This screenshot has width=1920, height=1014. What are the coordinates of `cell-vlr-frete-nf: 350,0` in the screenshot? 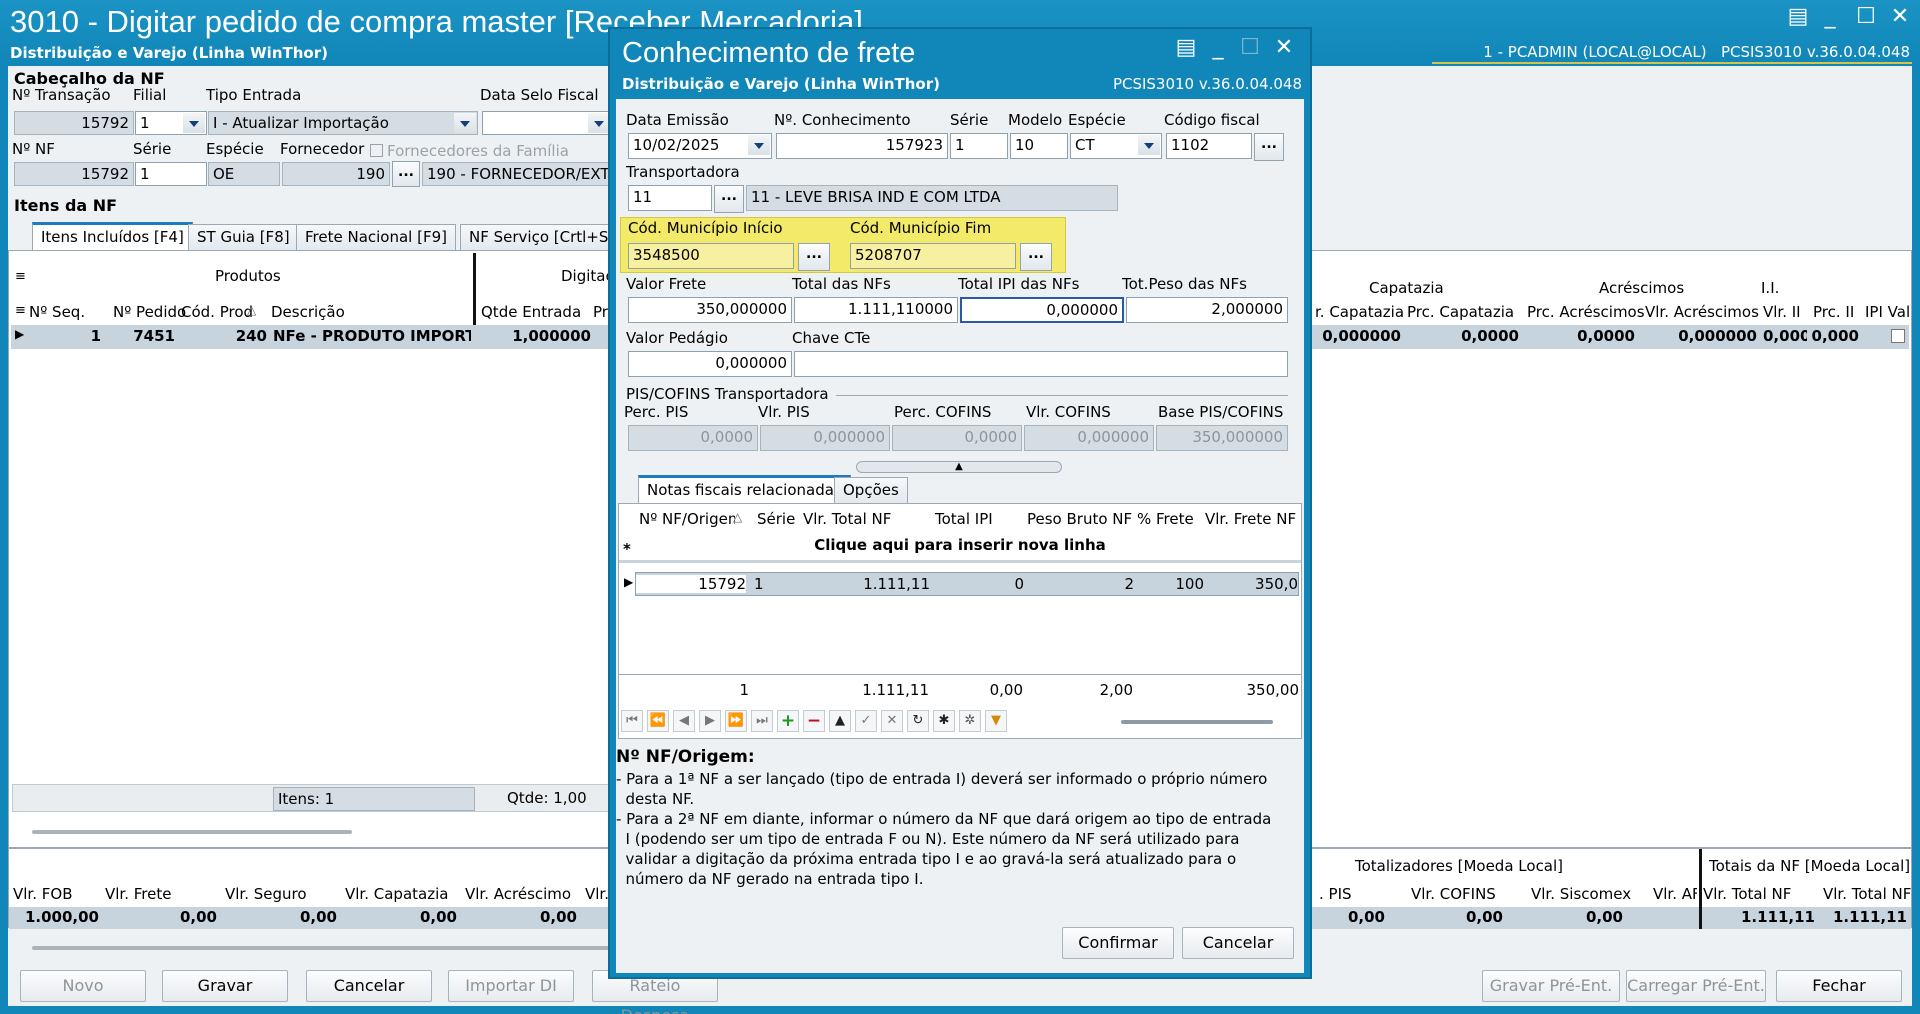 It's located at (1255, 584).